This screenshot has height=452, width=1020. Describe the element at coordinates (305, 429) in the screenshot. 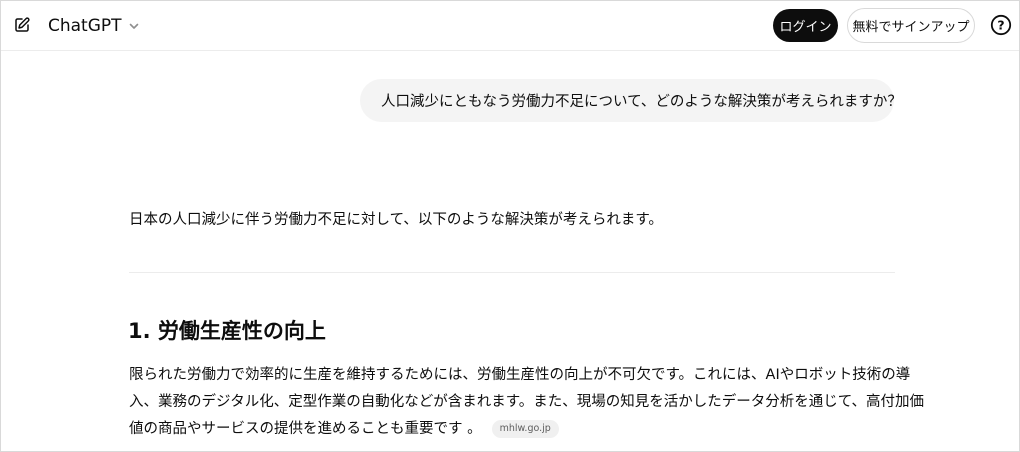

I see `body-line-text: 値の商品やサービスの提供を進めることも重要です 。` at that location.